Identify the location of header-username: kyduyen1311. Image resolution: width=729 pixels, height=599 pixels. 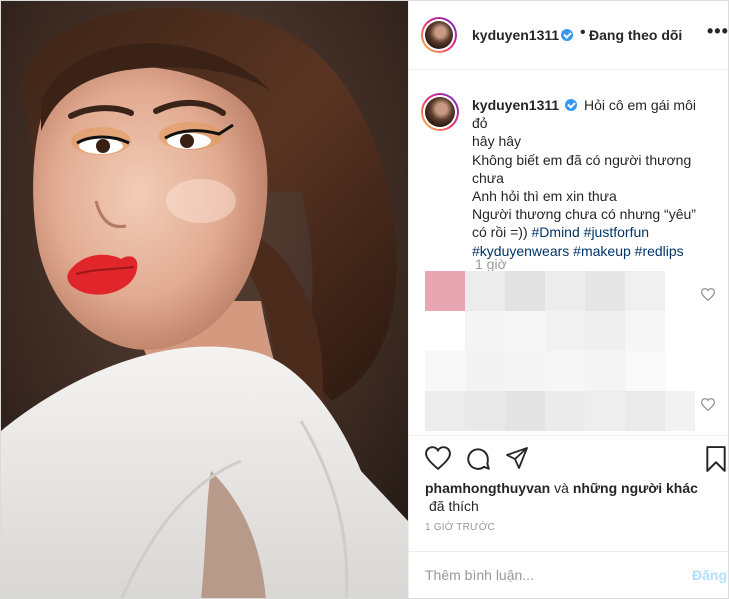
(515, 35).